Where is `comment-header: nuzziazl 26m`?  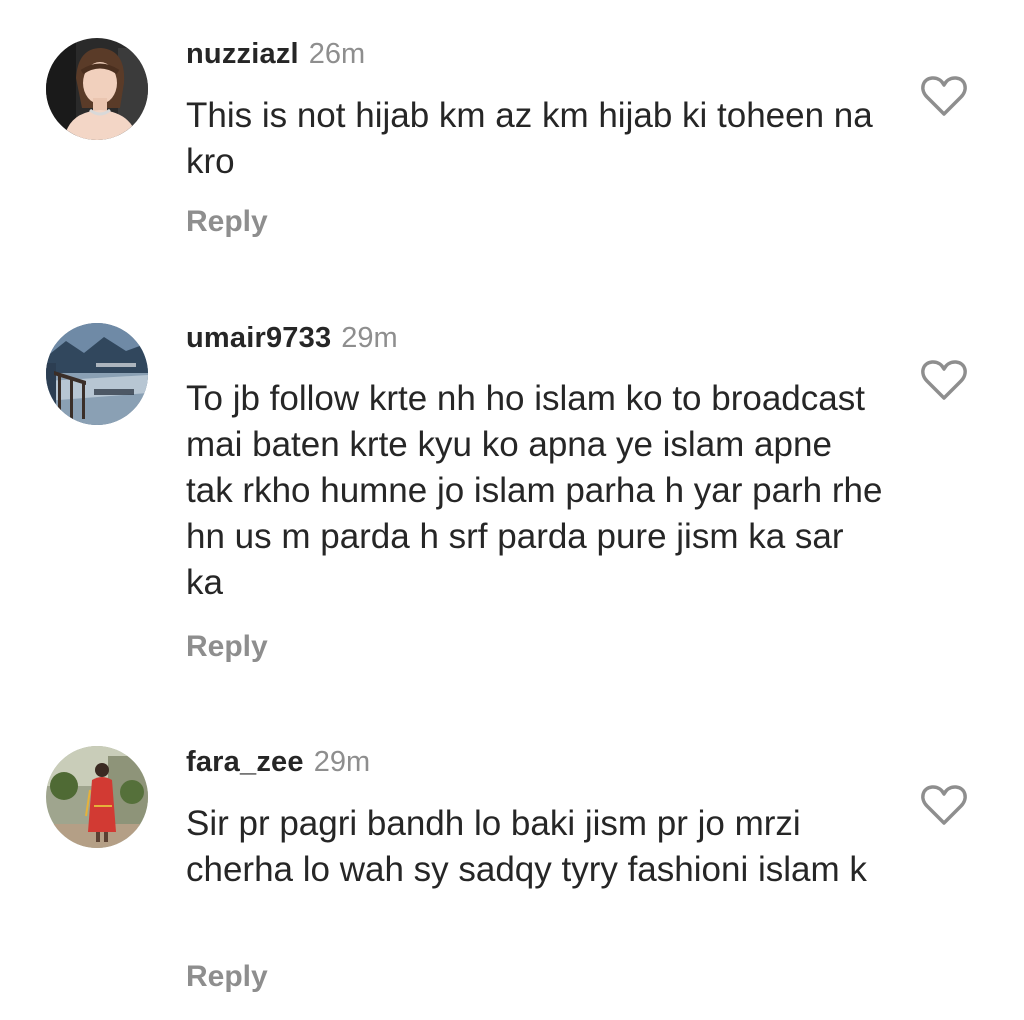
comment-header: nuzziazl 26m is located at coordinates (275, 54).